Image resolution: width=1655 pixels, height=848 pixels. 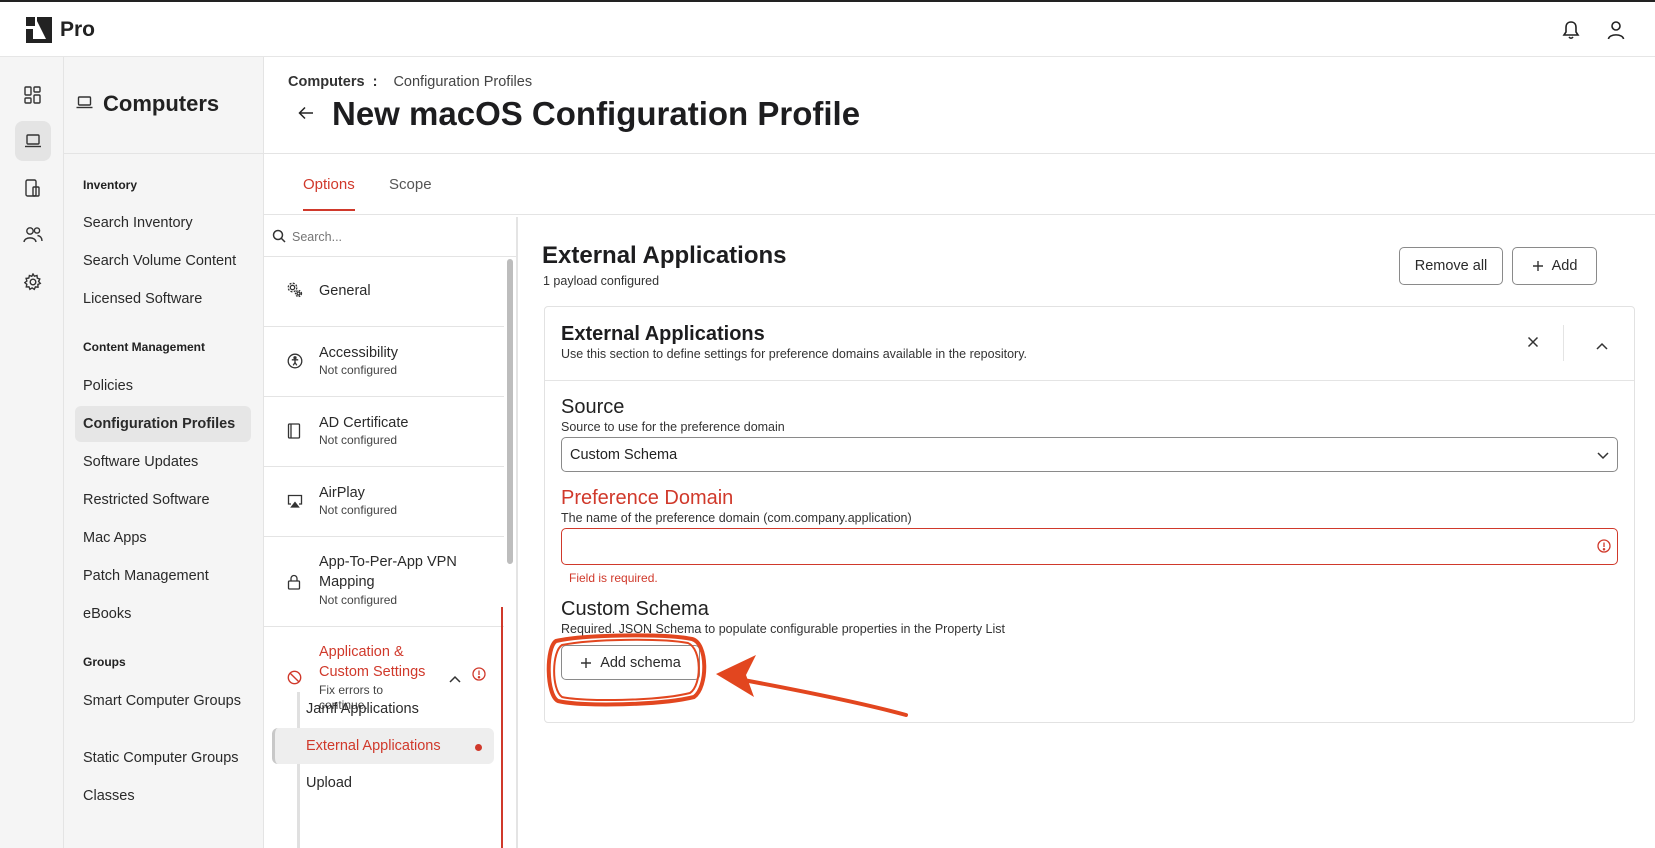 What do you see at coordinates (279, 238) in the screenshot?
I see `search-icon` at bounding box center [279, 238].